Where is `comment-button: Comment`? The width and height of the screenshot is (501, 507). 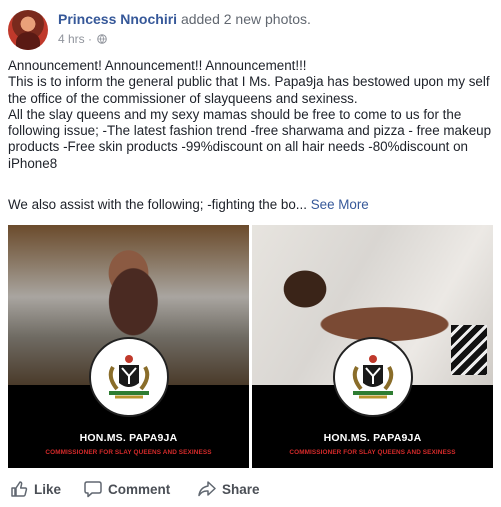 comment-button: Comment is located at coordinates (127, 489).